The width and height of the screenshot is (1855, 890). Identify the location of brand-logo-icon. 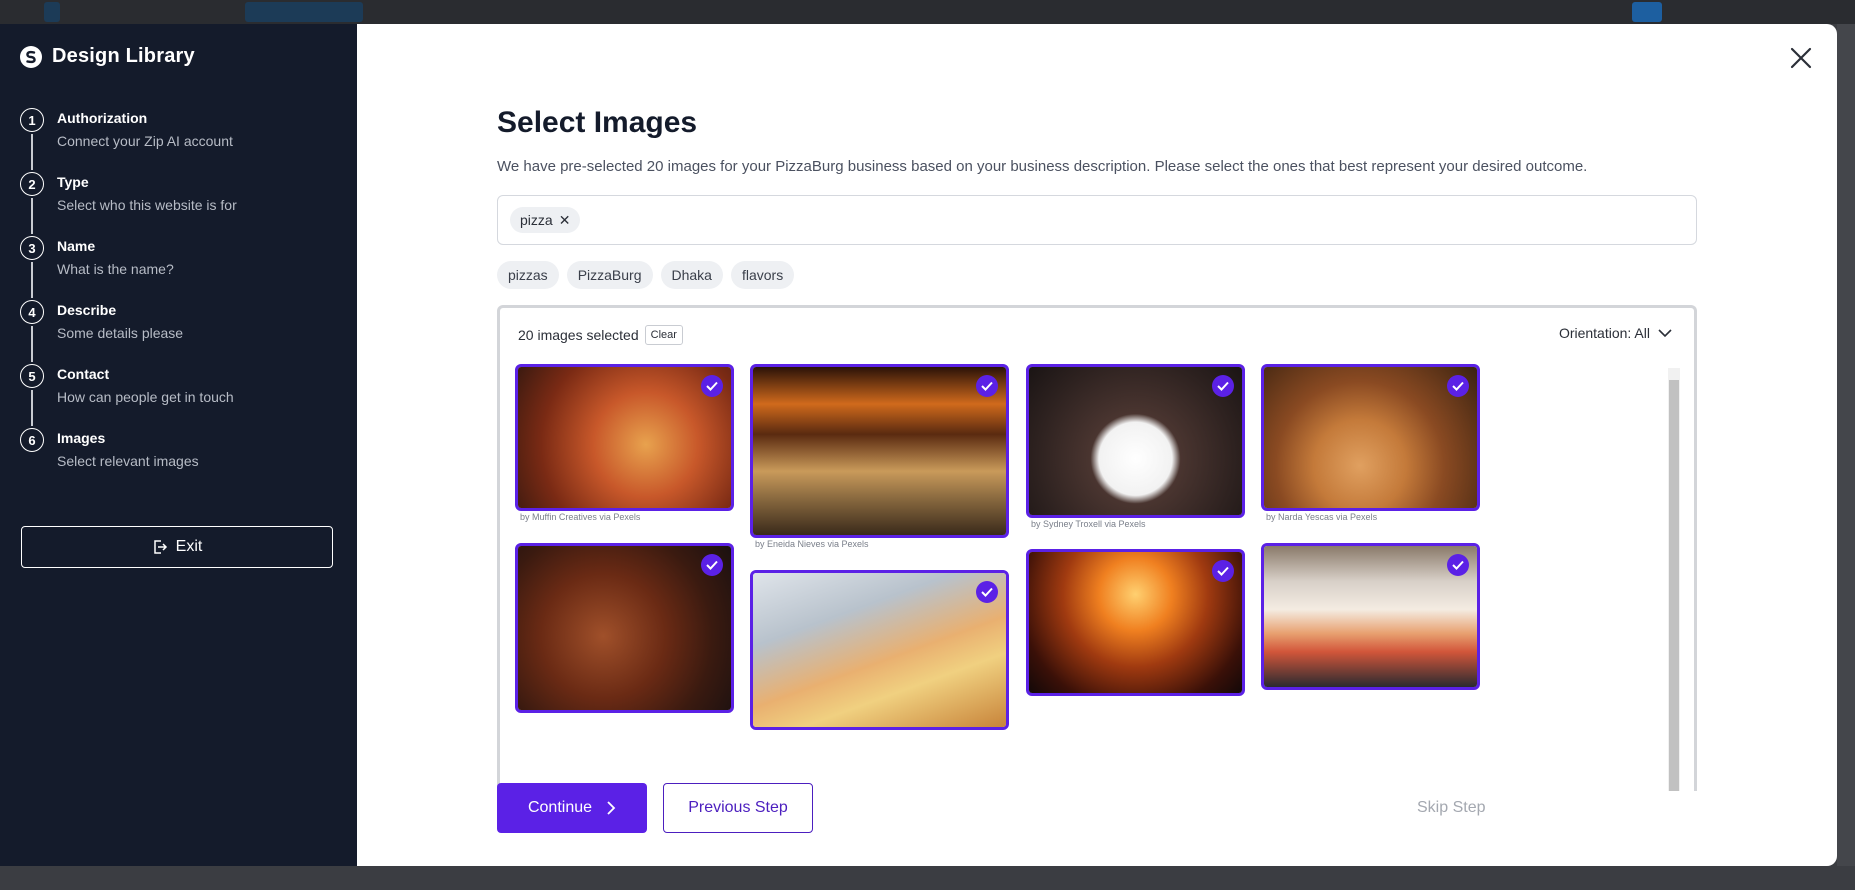
(31, 56).